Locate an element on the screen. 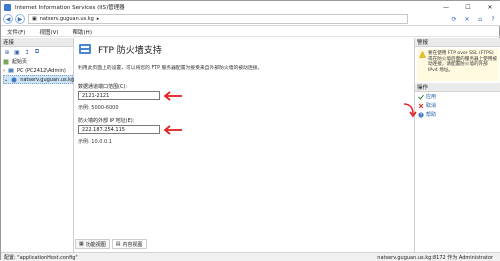 The width and height of the screenshot is (500, 261). tab-content-view: ▤ 内容视图 is located at coordinates (129, 244).